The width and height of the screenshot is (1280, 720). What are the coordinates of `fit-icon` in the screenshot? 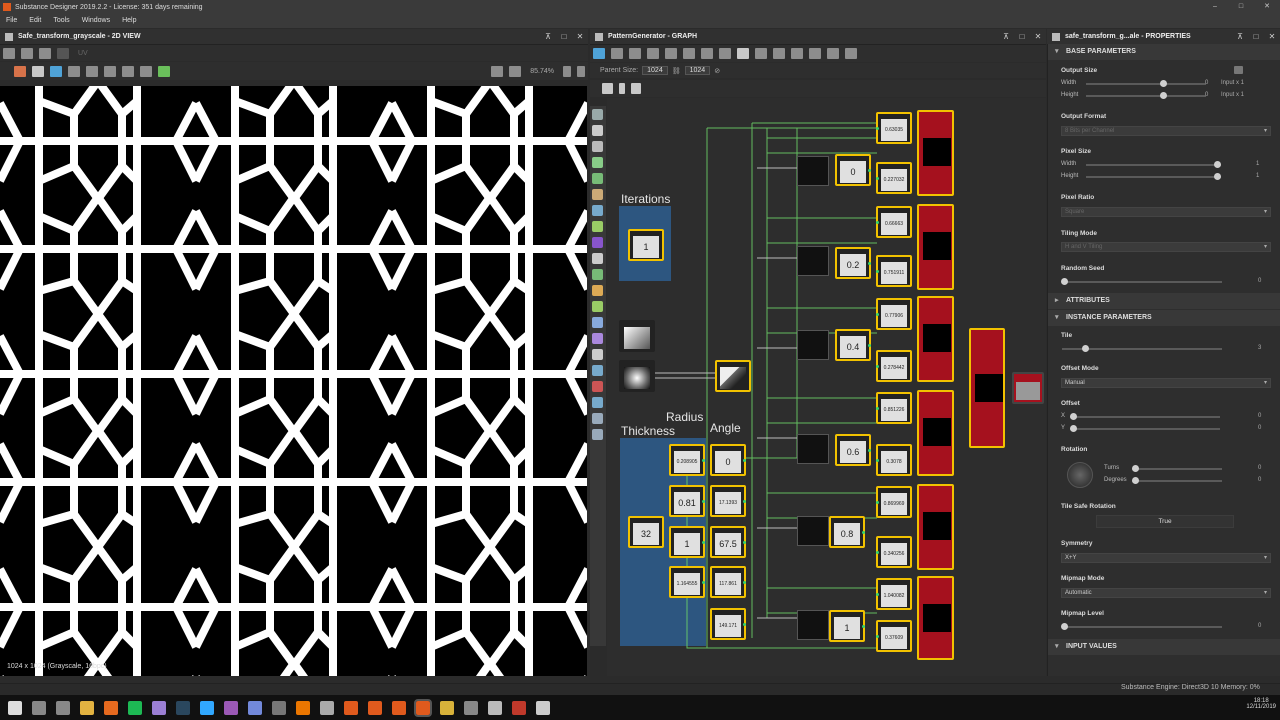 It's located at (497, 71).